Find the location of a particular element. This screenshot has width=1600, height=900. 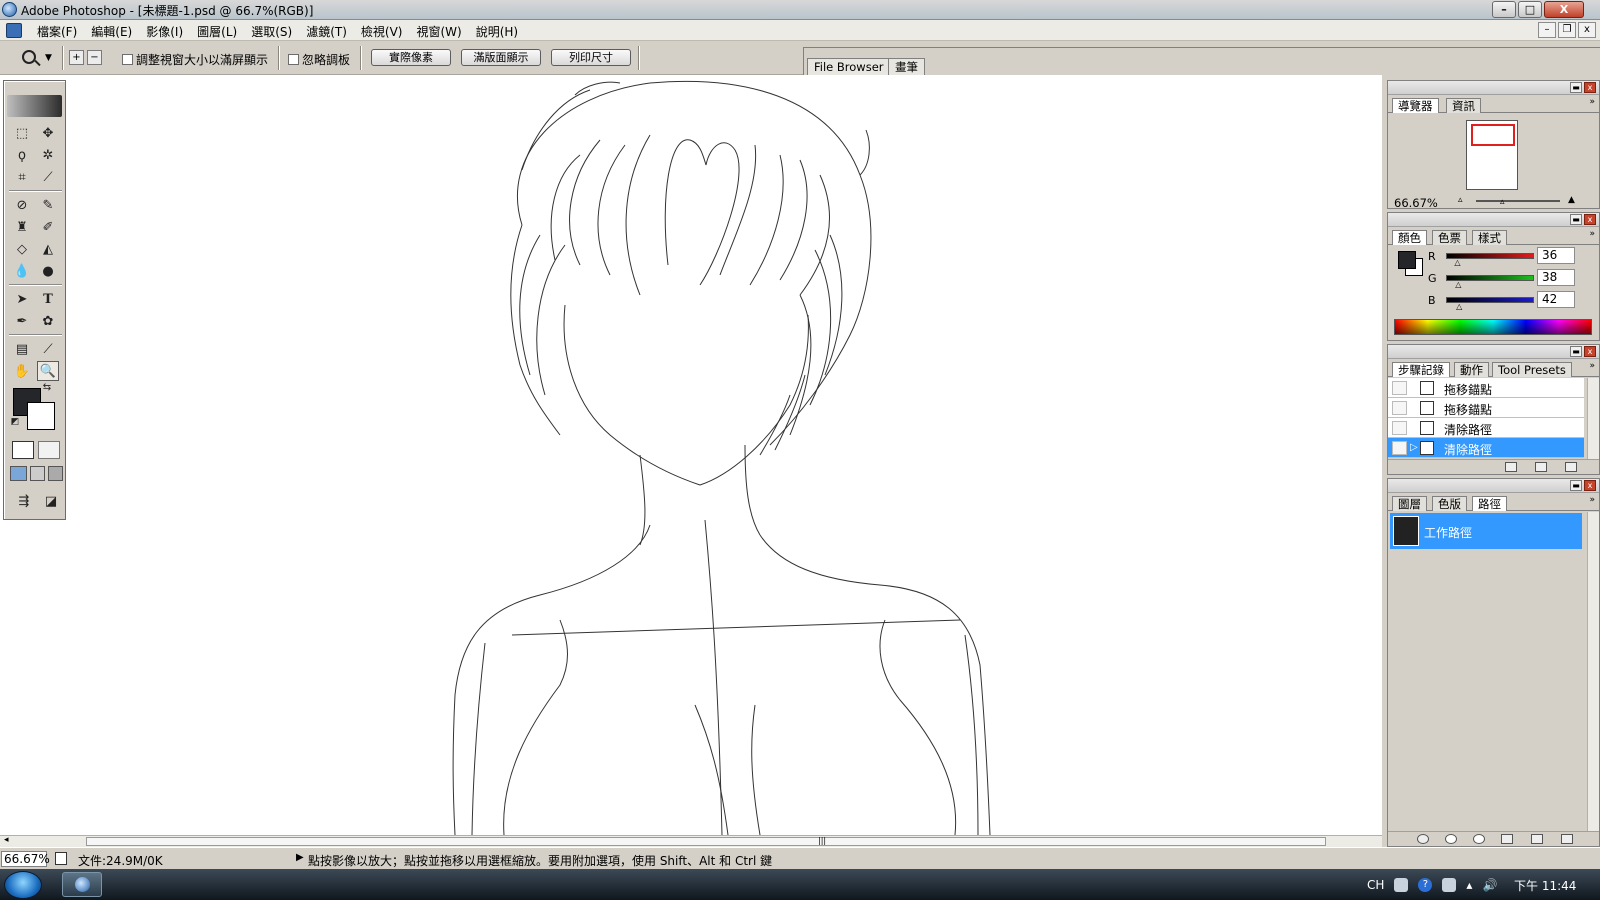

navigator-slider-handle: ▵ is located at coordinates (1502, 202).